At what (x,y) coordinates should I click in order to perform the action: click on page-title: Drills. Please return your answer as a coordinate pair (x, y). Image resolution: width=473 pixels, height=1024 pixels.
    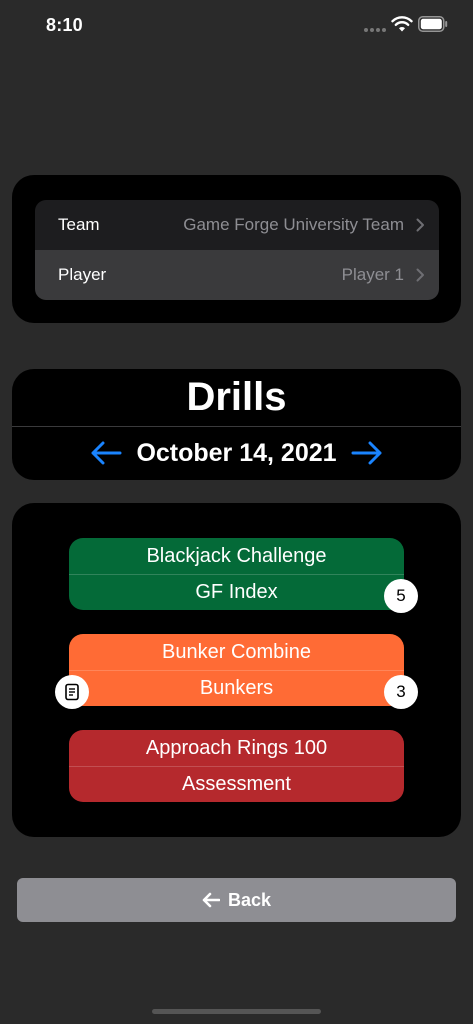
    Looking at the image, I should click on (236, 397).